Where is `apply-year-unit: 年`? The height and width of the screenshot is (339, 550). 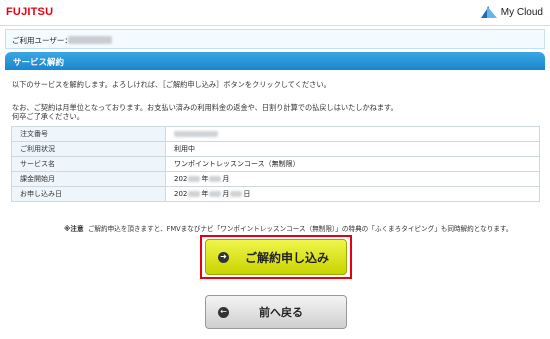 apply-year-unit: 年 is located at coordinates (205, 194).